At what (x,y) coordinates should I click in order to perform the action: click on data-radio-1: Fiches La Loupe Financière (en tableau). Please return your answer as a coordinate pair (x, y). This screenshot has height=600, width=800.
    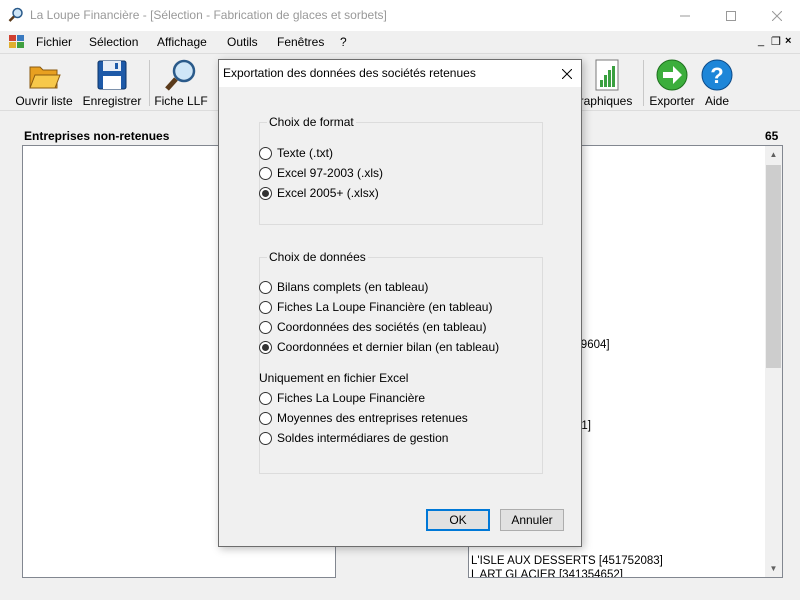
    Looking at the image, I should click on (375, 307).